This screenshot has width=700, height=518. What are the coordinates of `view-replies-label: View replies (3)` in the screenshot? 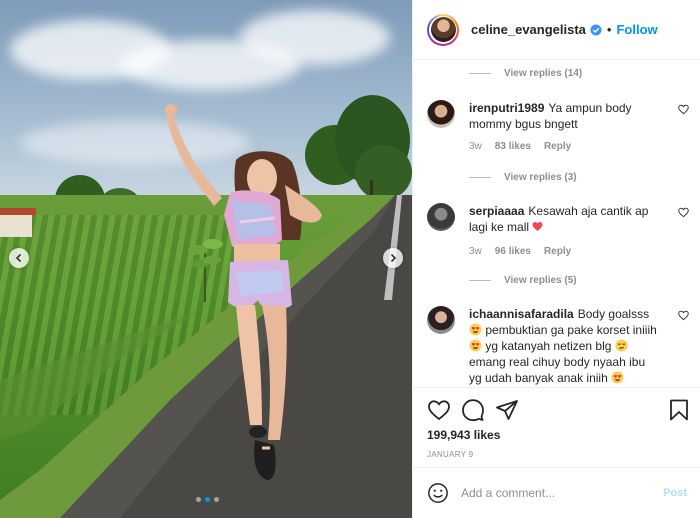 It's located at (540, 177).